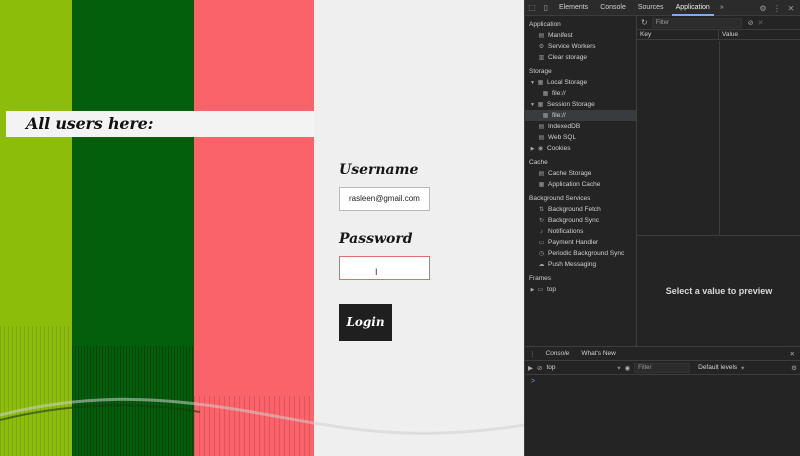  Describe the element at coordinates (540, 149) in the screenshot. I see `cookie-icon: ◉` at that location.